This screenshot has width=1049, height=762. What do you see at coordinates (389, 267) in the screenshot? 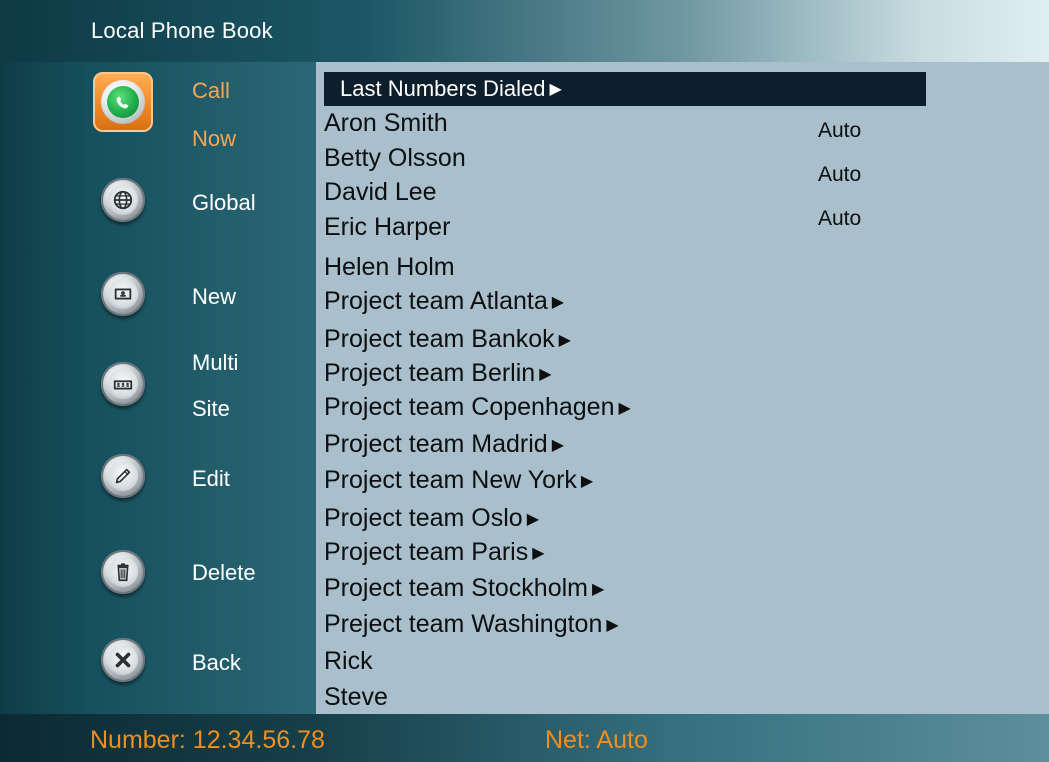
I see `list-item: Helen Holm` at bounding box center [389, 267].